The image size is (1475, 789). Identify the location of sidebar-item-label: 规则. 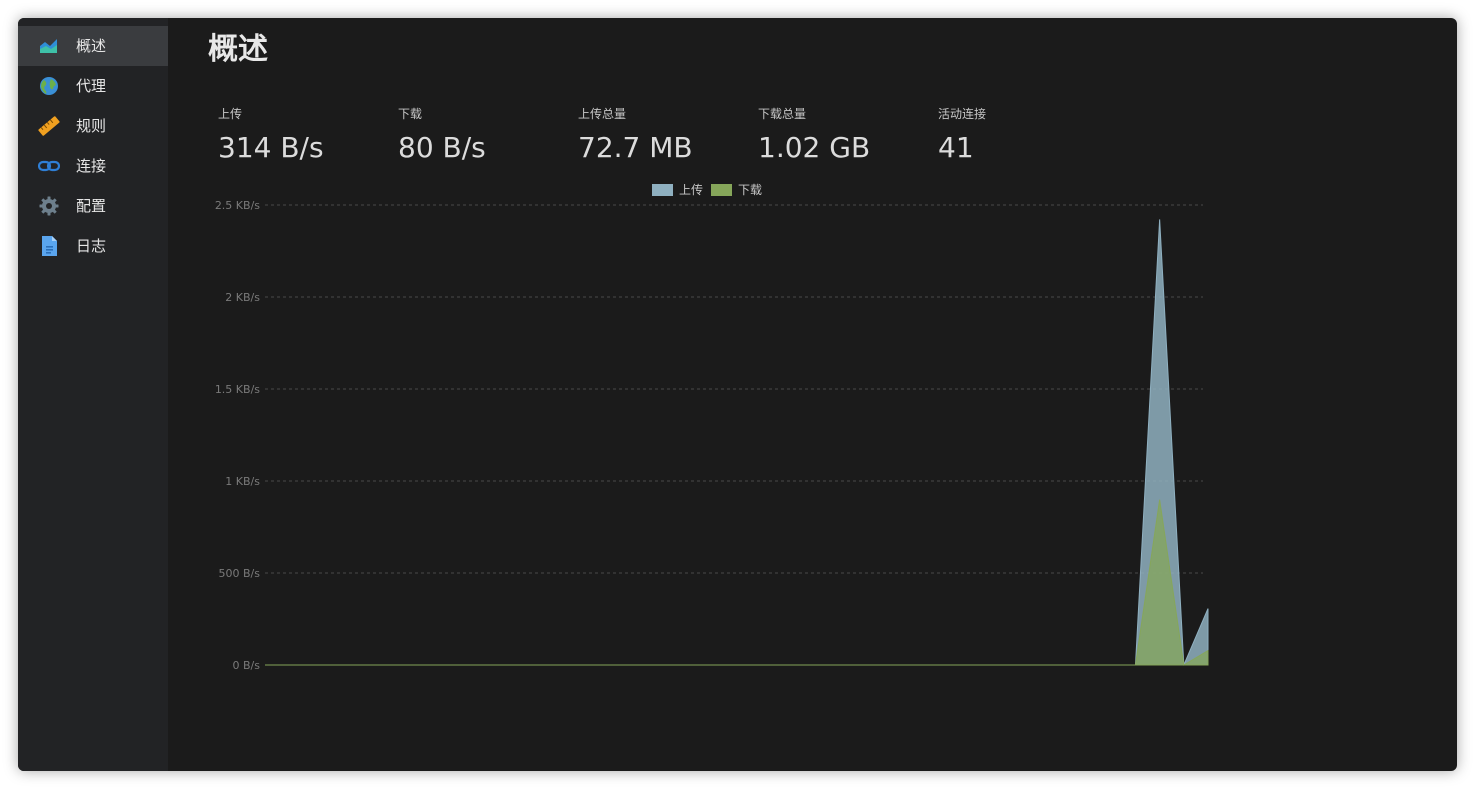
(91, 126).